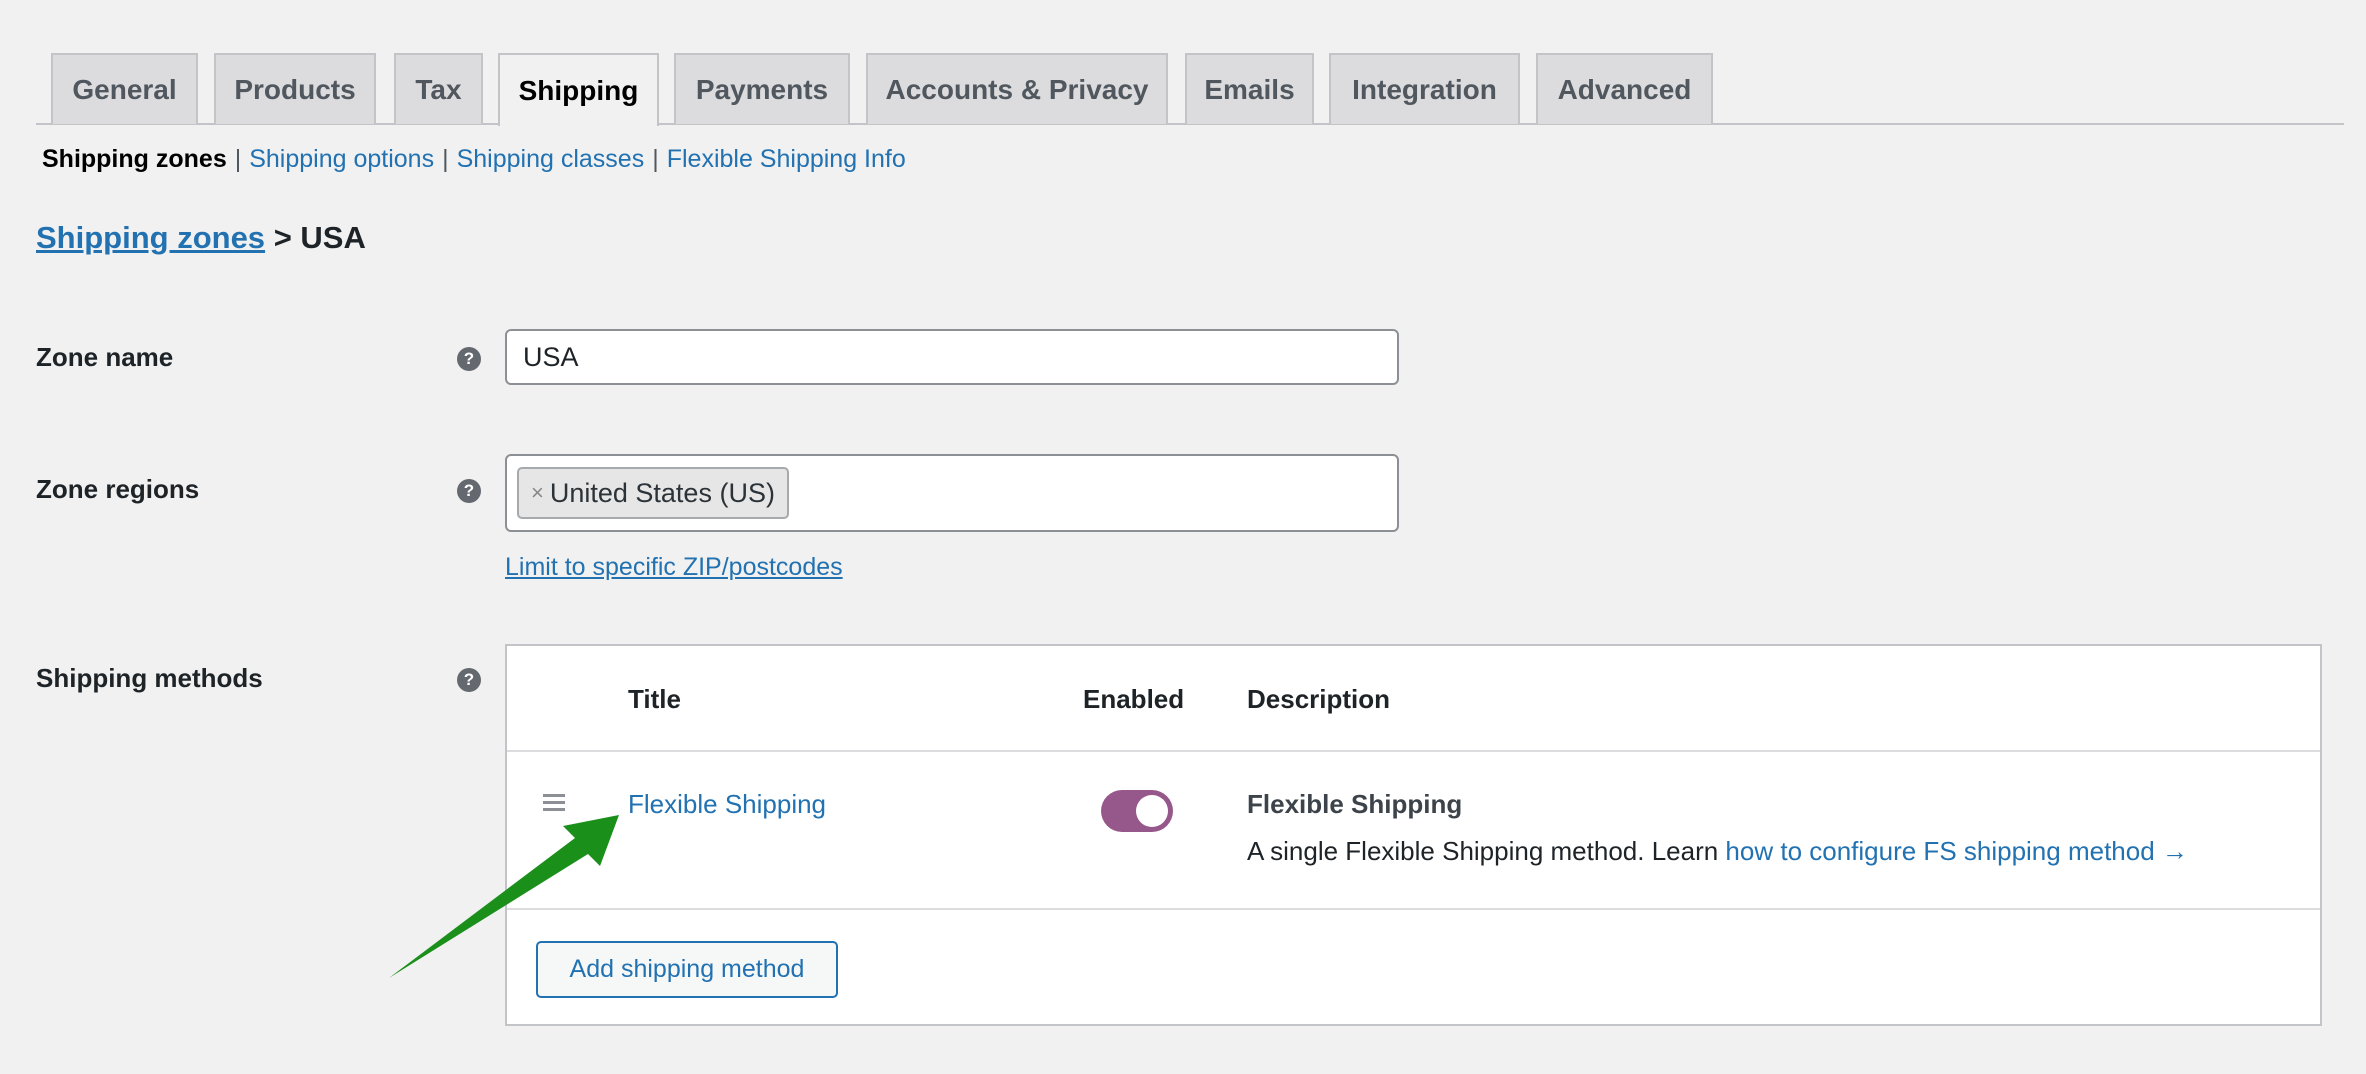  I want to click on arrow-shape, so click(504, 896).